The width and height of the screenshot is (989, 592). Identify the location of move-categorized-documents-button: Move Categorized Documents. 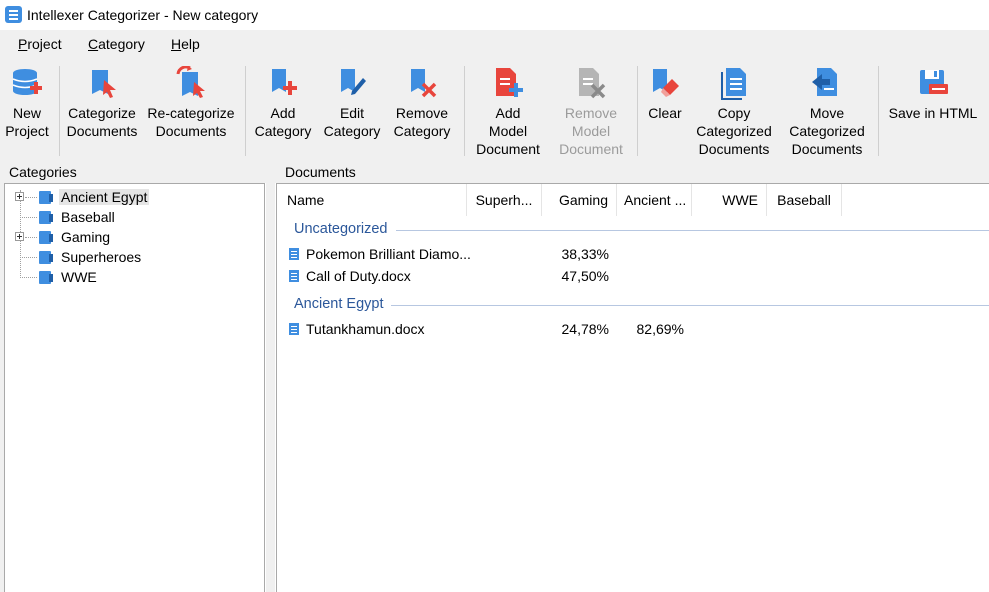
(827, 110).